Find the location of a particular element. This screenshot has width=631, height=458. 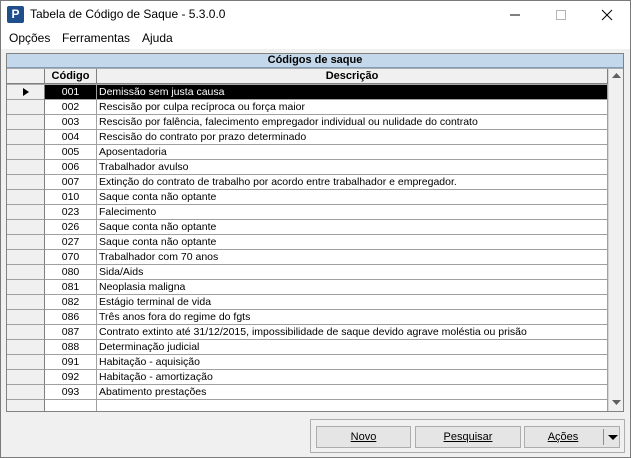

table-row is located at coordinates (307, 405).